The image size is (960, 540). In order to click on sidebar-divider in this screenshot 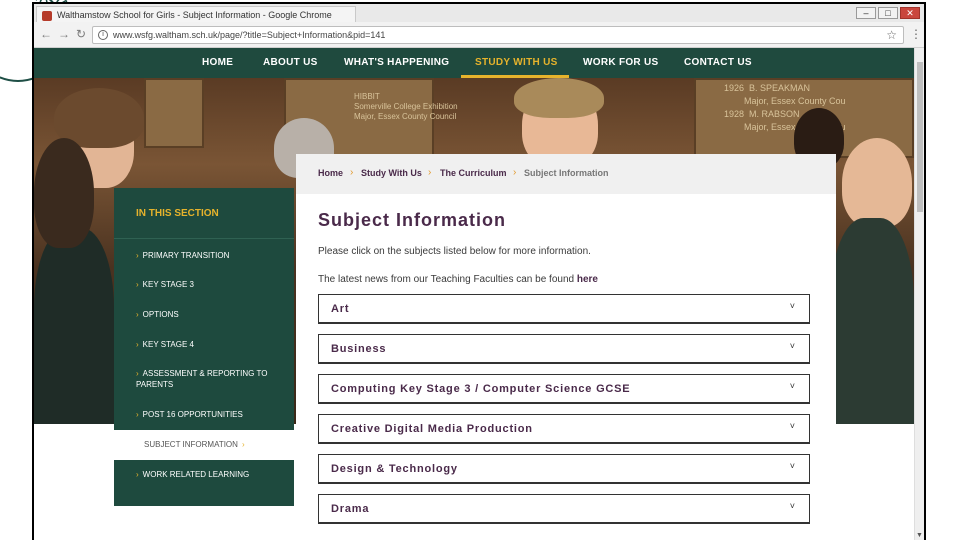, I will do `click(204, 238)`.